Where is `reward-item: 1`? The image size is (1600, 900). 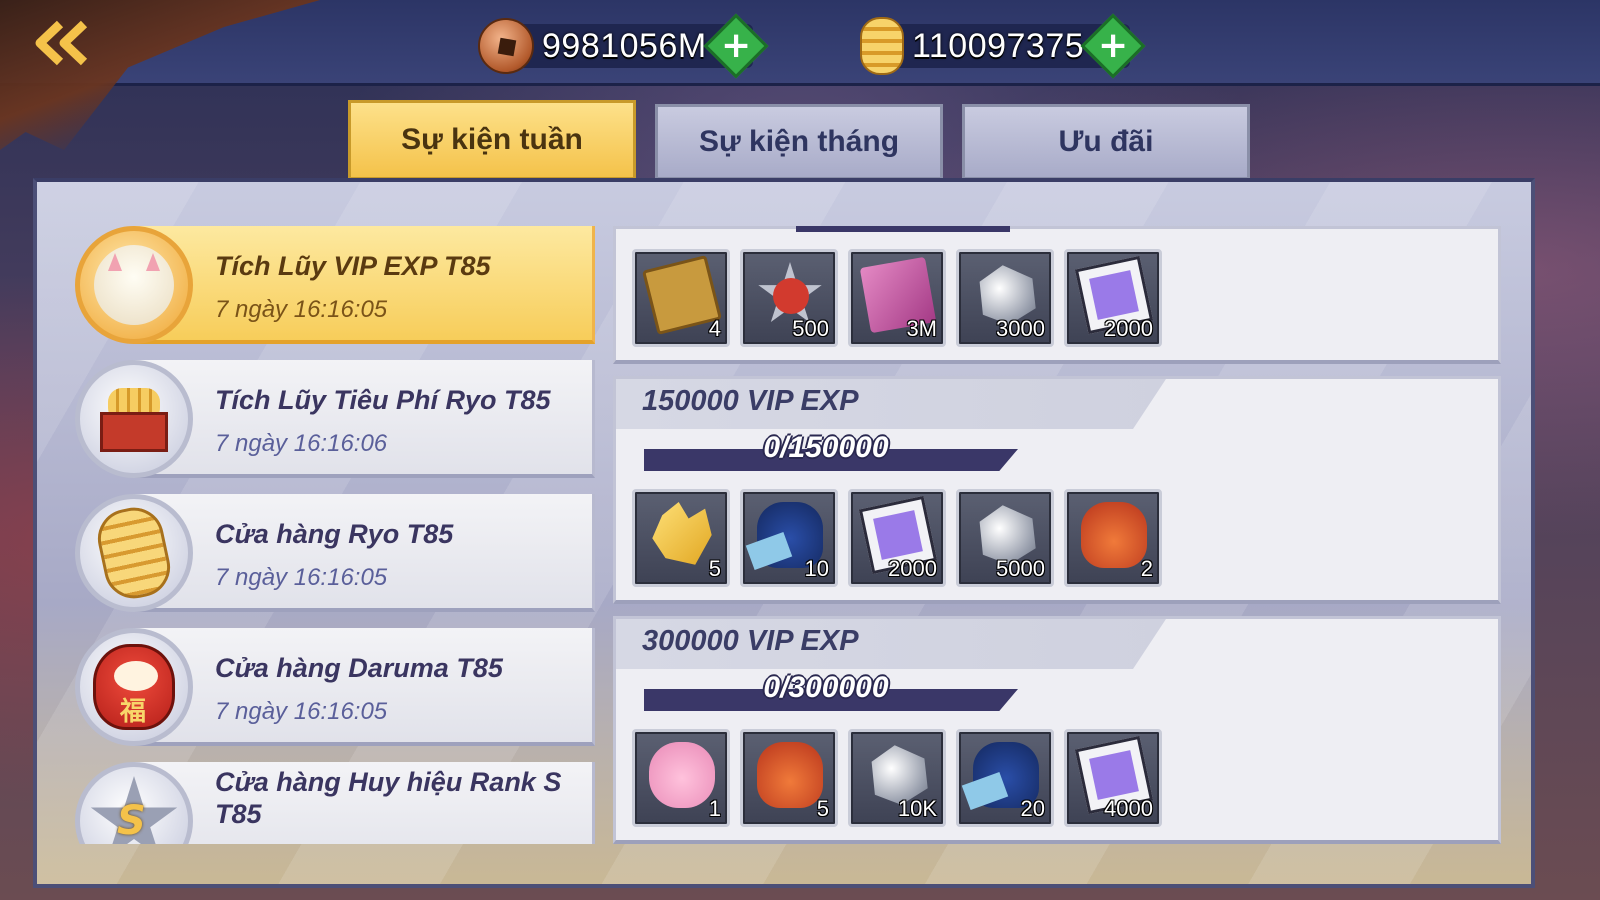 reward-item: 1 is located at coordinates (681, 778).